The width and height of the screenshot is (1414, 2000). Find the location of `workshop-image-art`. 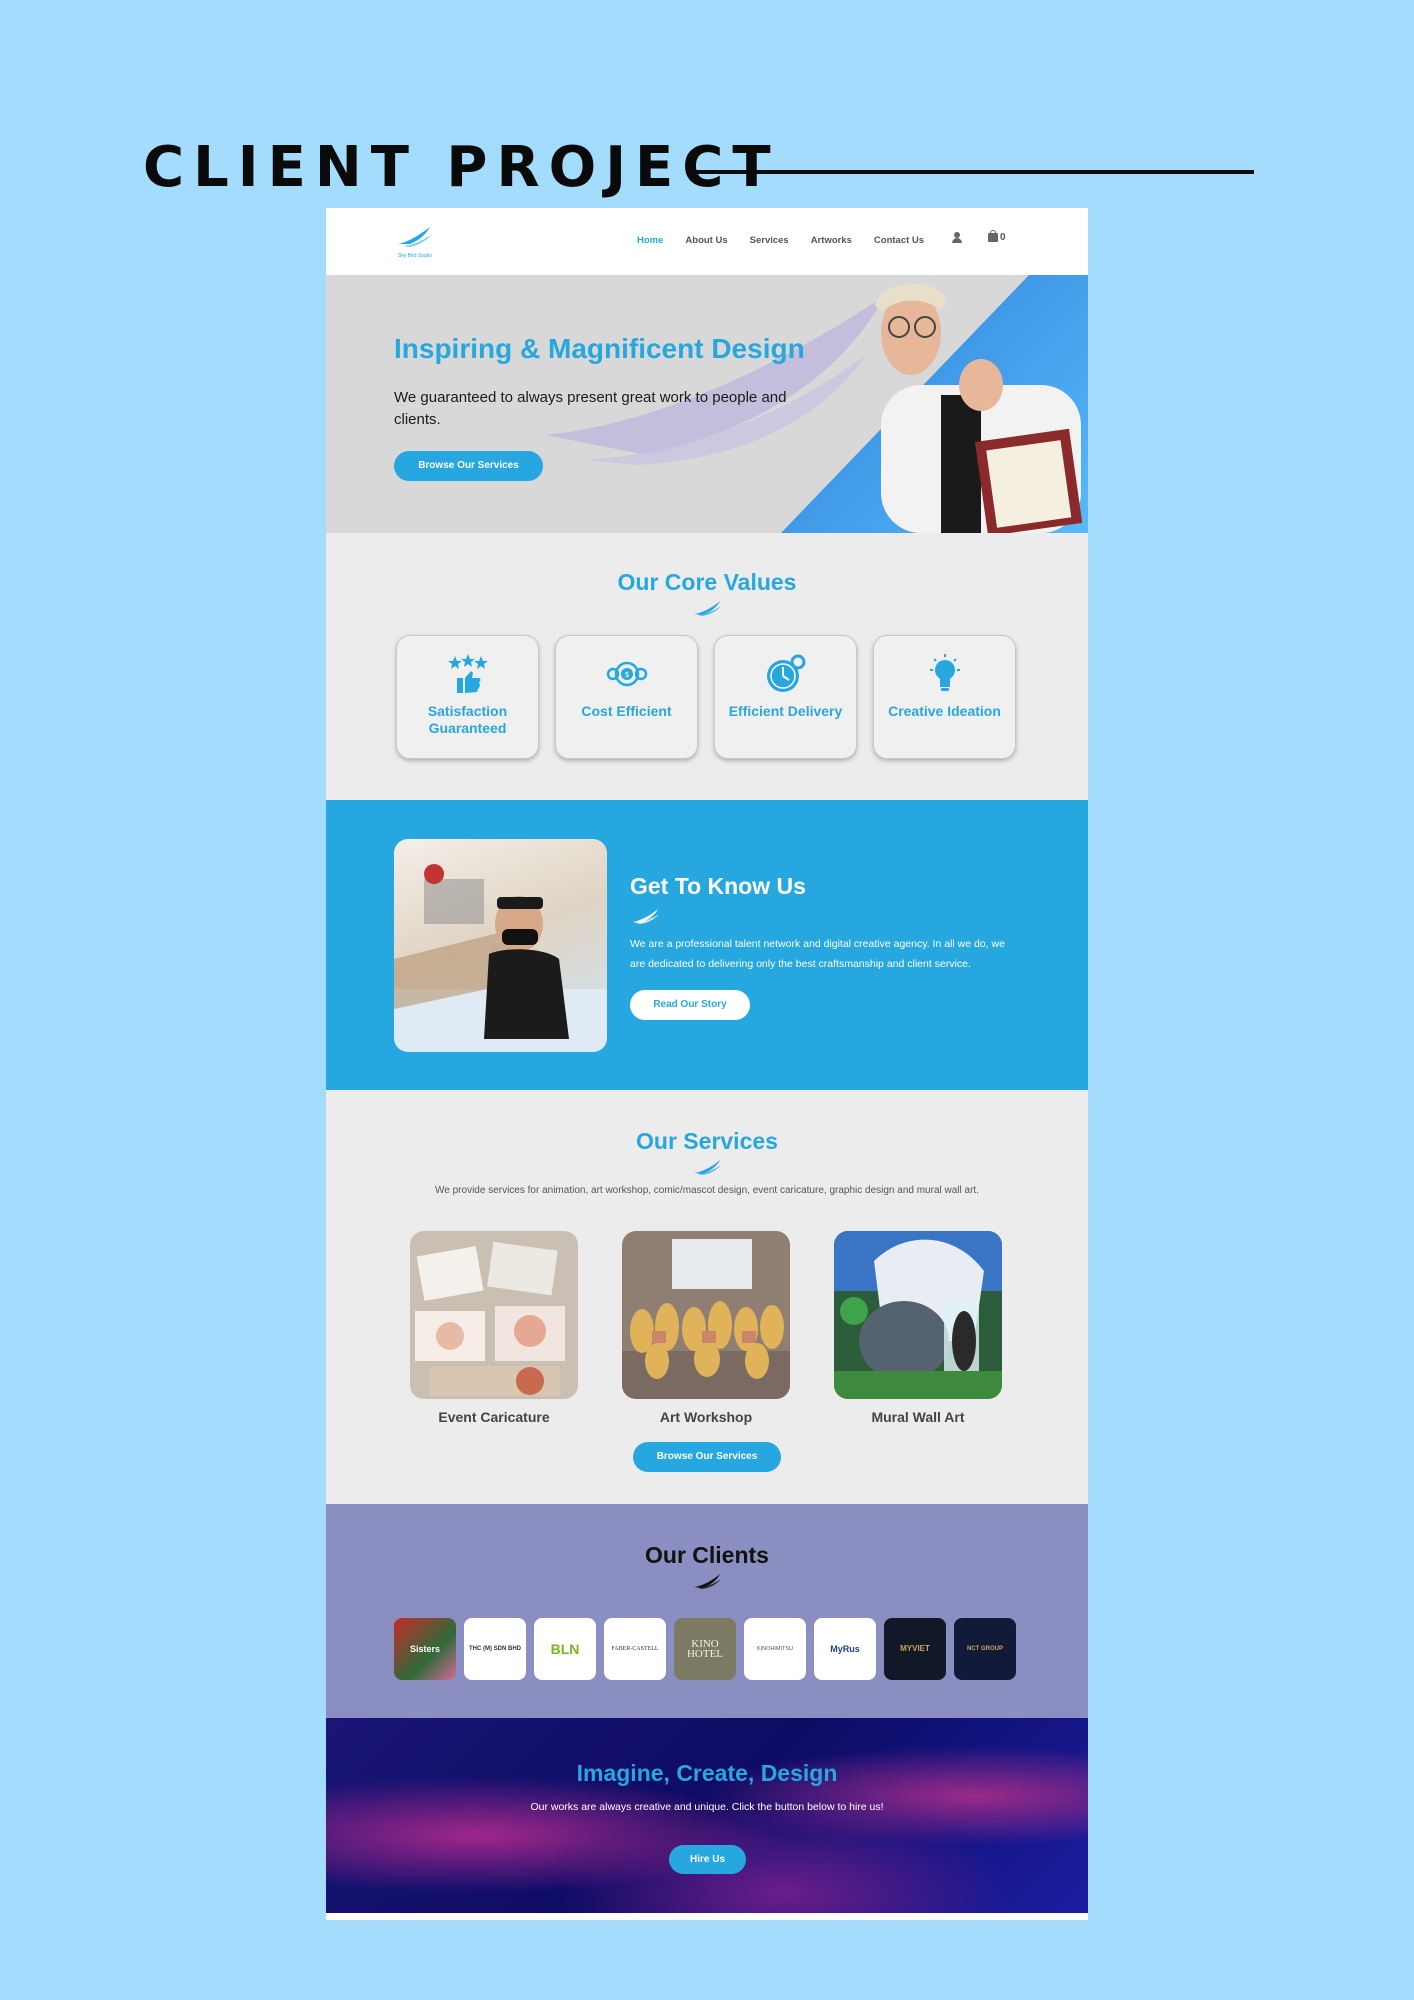

workshop-image-art is located at coordinates (706, 1315).